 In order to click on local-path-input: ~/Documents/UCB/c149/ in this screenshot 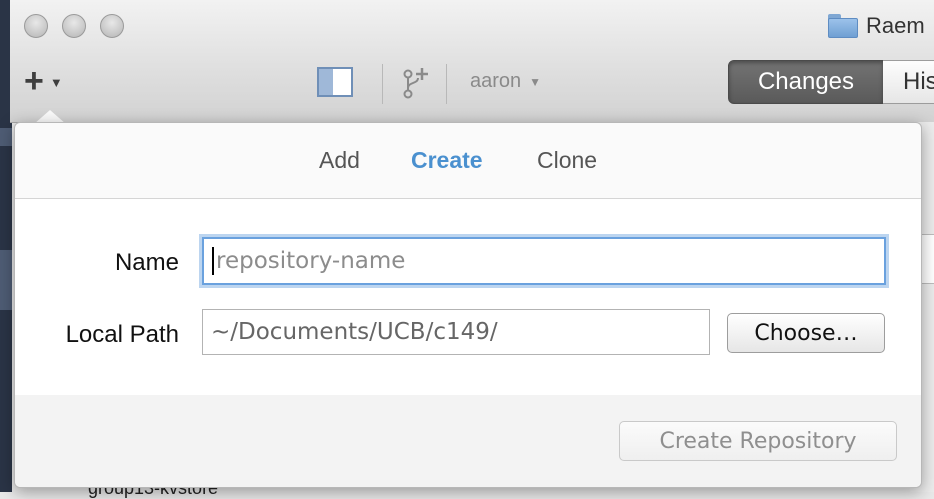, I will do `click(456, 332)`.